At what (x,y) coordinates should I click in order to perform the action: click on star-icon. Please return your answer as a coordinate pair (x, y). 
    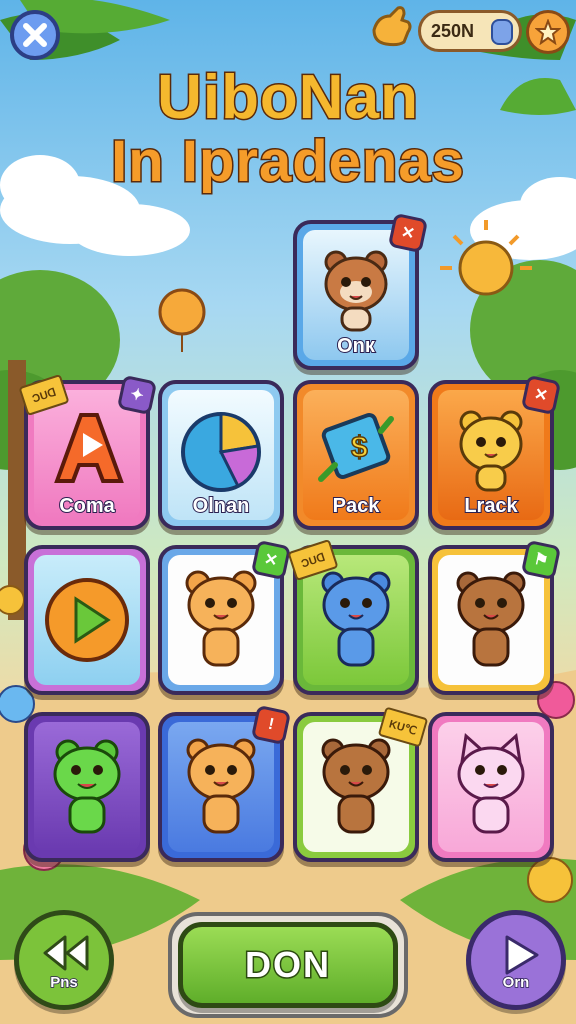
    Looking at the image, I should click on (548, 32).